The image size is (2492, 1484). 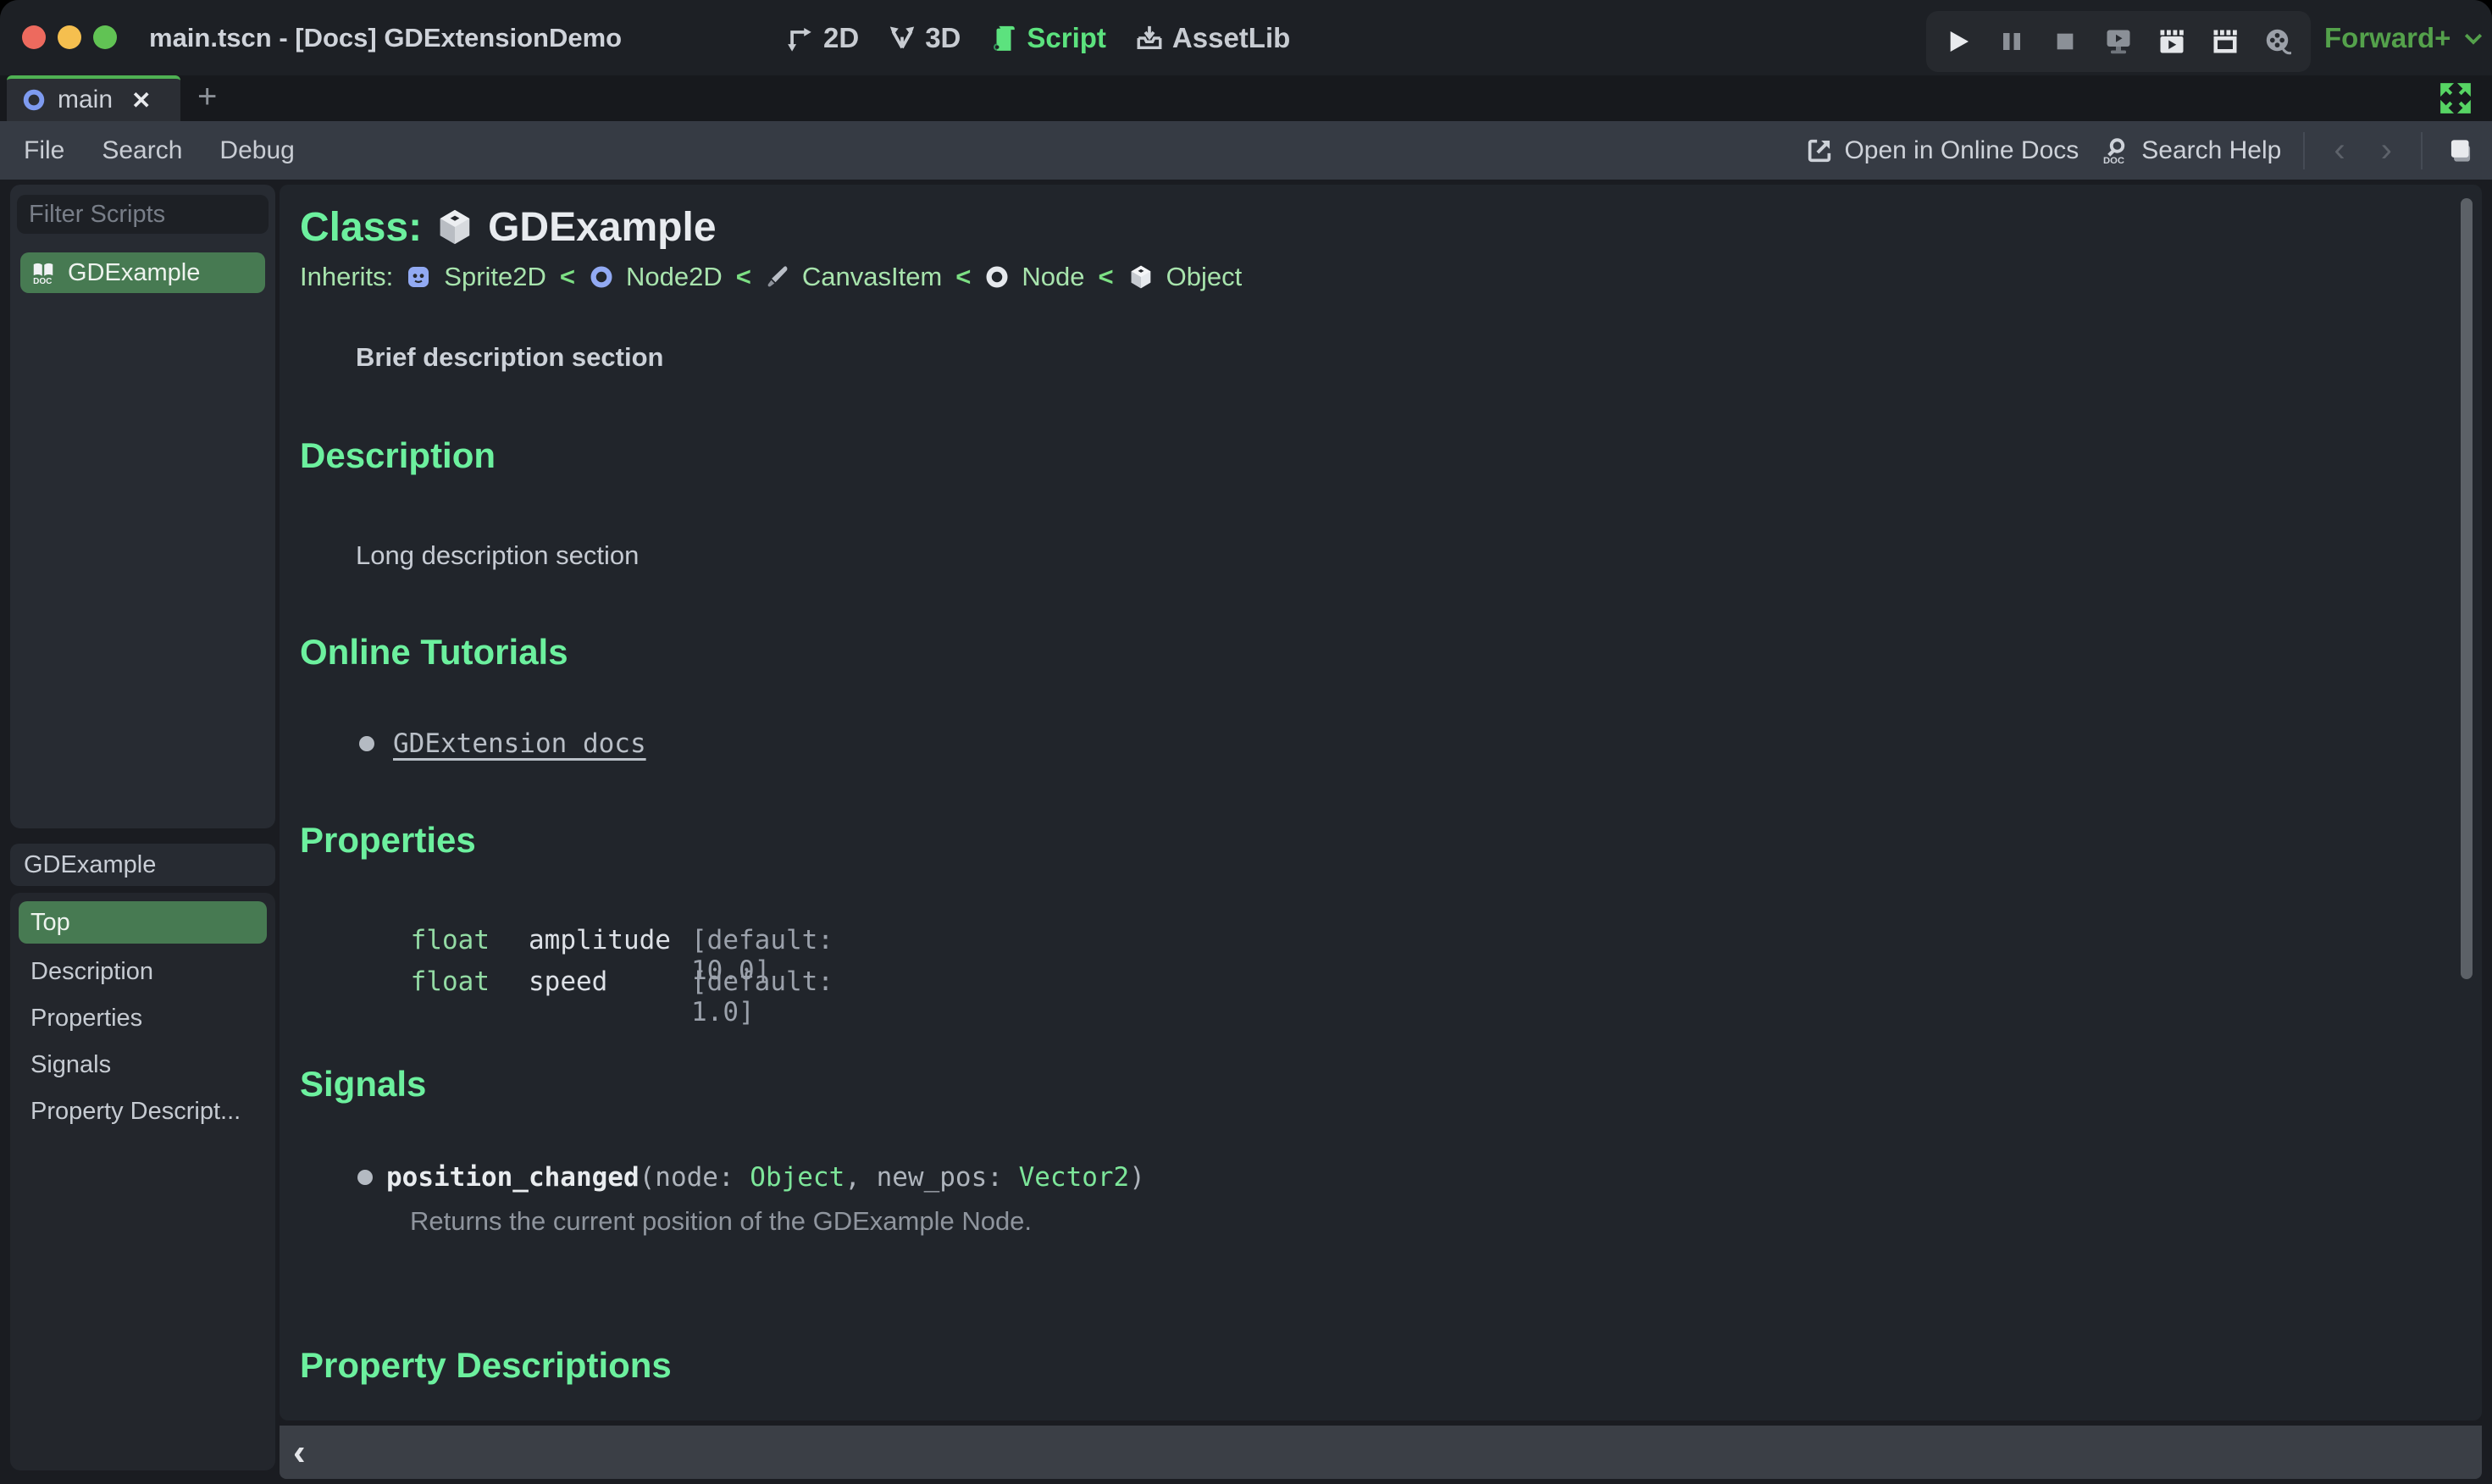 I want to click on property-default: [default: 1.0], so click(x=762, y=996).